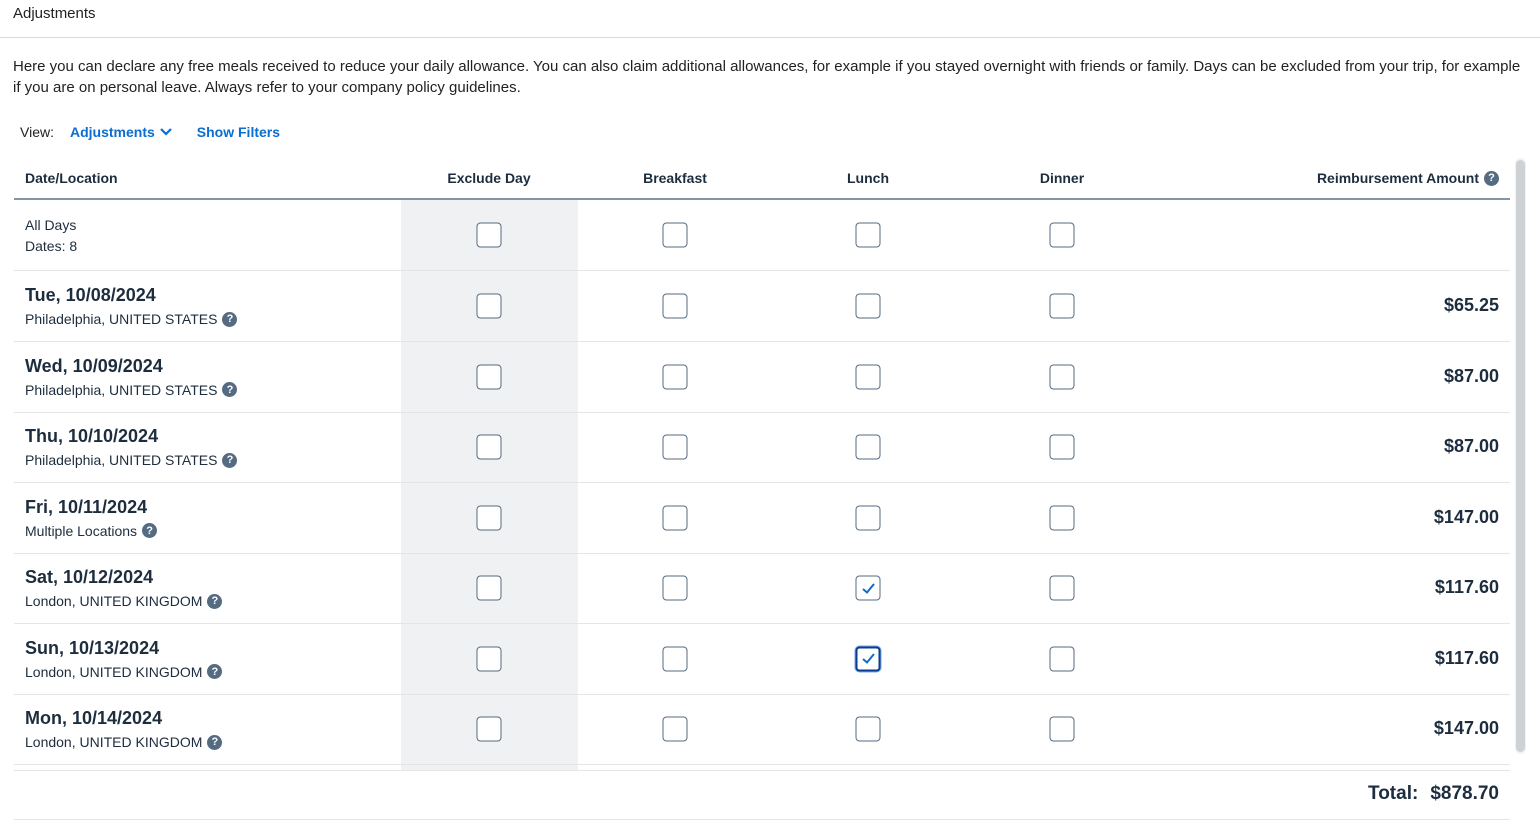  I want to click on total-amount: Total: $878.70, so click(1433, 794).